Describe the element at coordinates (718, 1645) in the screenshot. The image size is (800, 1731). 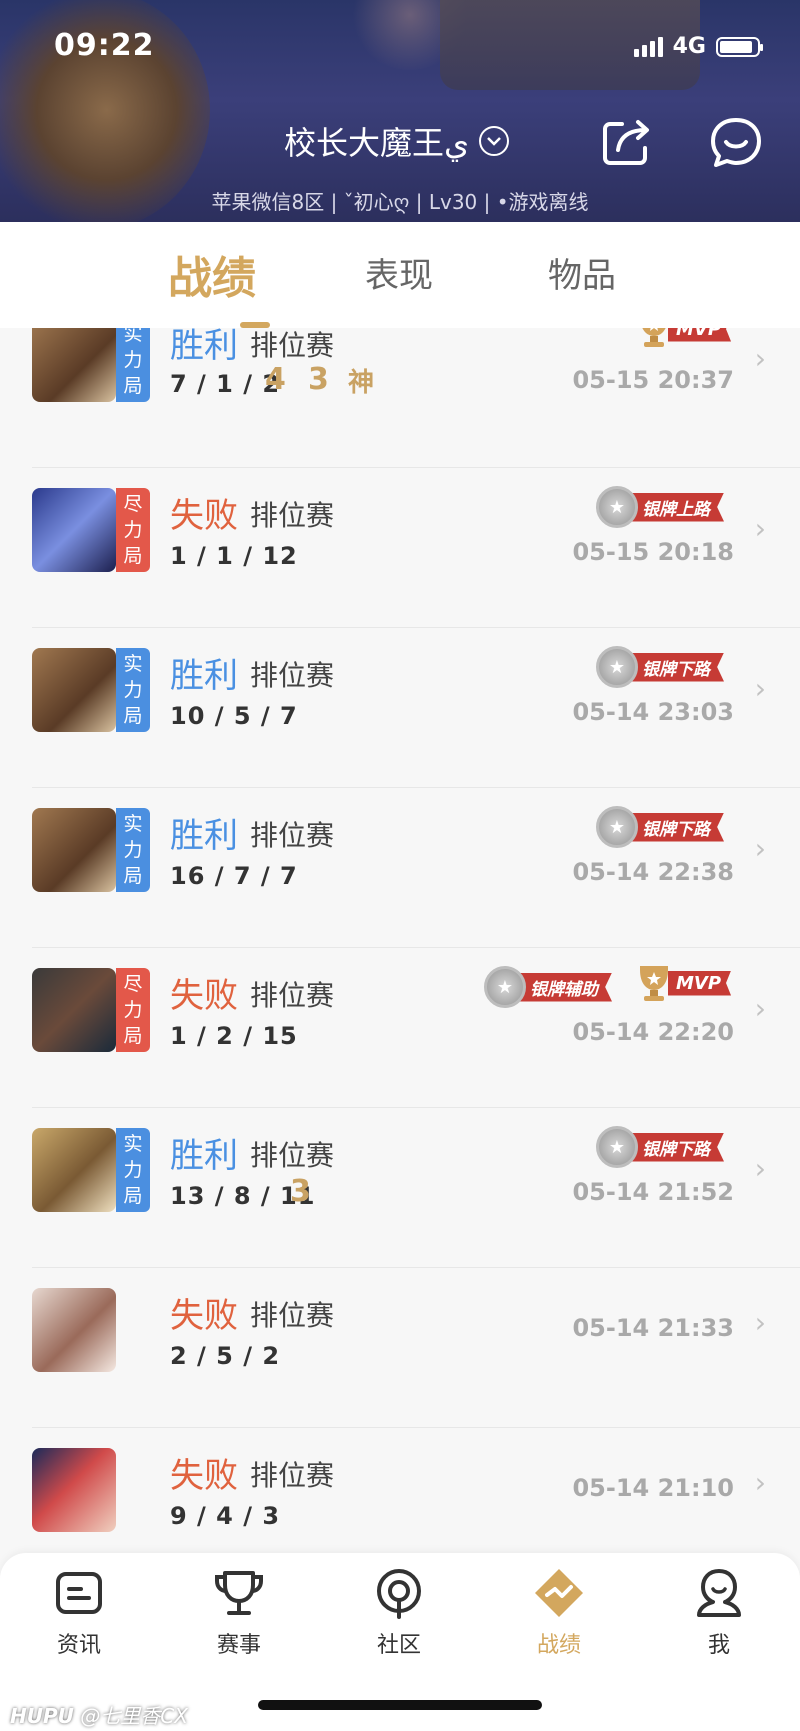
I see `nav-label: 我` at that location.